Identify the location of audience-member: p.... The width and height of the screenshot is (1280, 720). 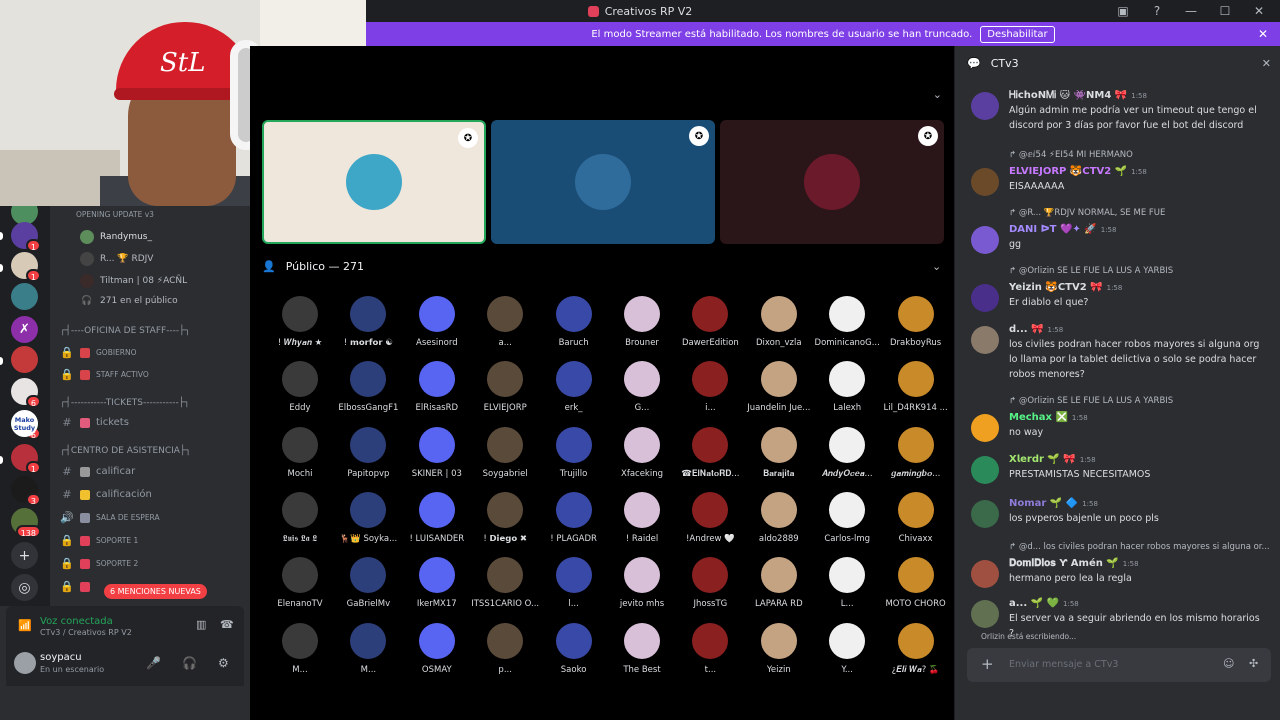
(505, 653).